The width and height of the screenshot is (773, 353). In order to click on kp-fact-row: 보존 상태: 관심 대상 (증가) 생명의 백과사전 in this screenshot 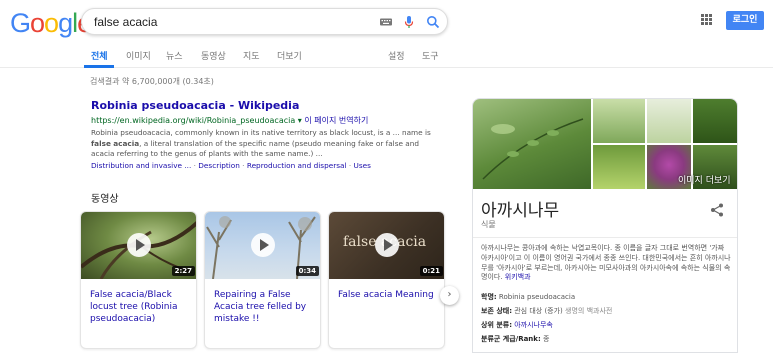, I will do `click(546, 311)`.